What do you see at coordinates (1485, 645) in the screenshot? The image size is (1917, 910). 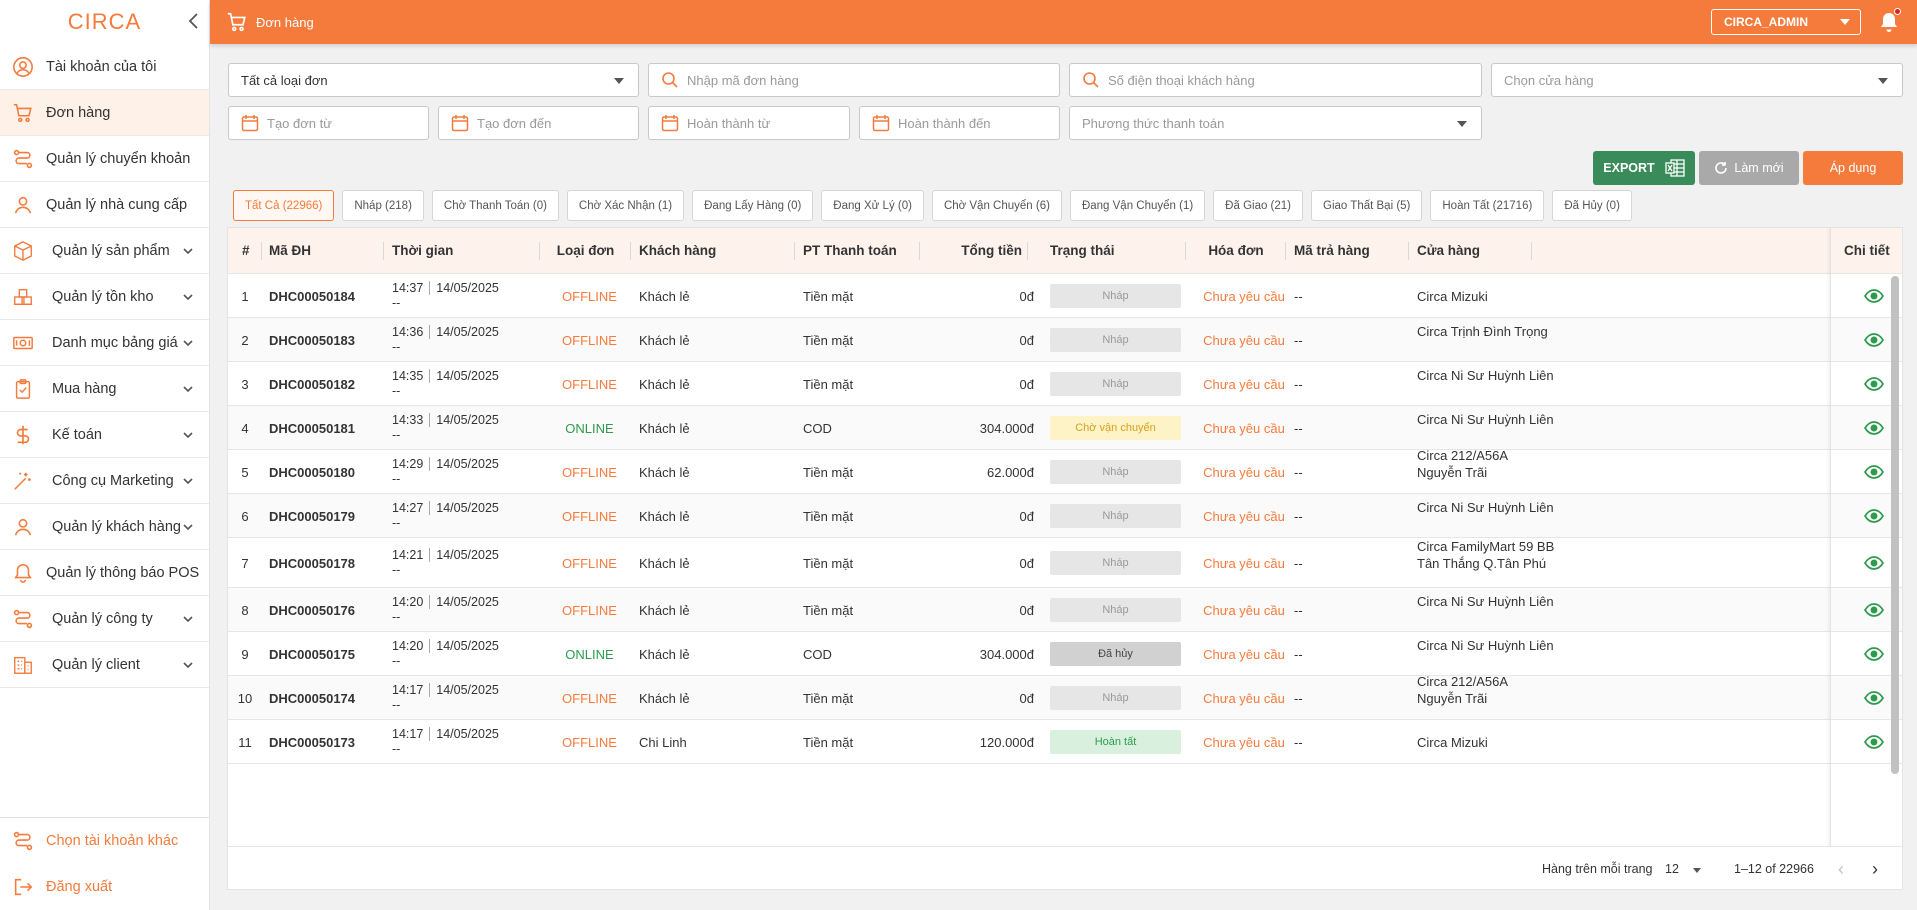 I see `store-name: Circa Ni Sư Huỳnh Liên` at bounding box center [1485, 645].